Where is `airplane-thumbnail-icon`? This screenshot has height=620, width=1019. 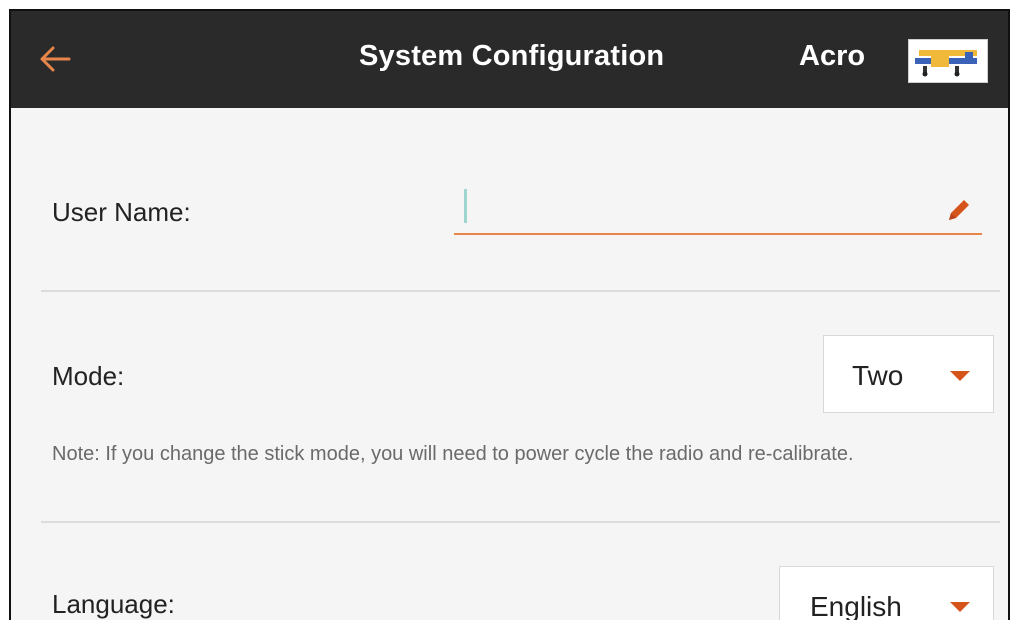
airplane-thumbnail-icon is located at coordinates (948, 61).